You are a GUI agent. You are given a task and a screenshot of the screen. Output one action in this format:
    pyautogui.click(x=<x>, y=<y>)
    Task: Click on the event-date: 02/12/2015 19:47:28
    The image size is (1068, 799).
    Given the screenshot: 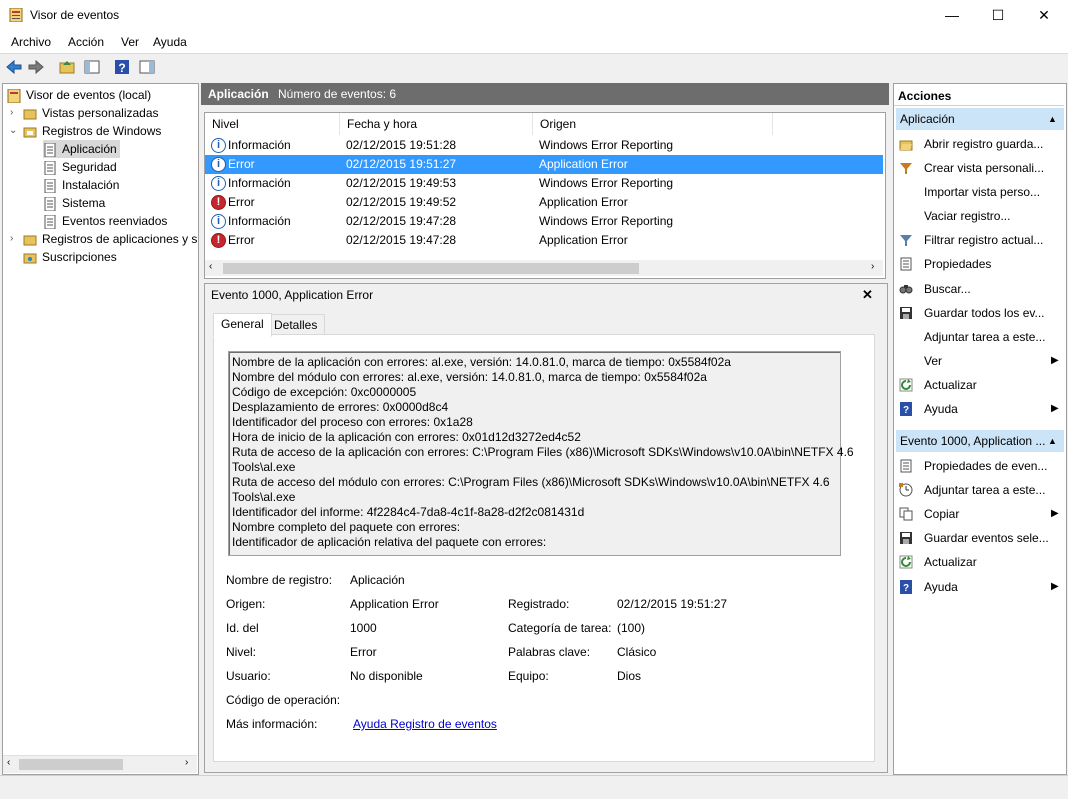 What is the action you would take?
    pyautogui.click(x=401, y=221)
    